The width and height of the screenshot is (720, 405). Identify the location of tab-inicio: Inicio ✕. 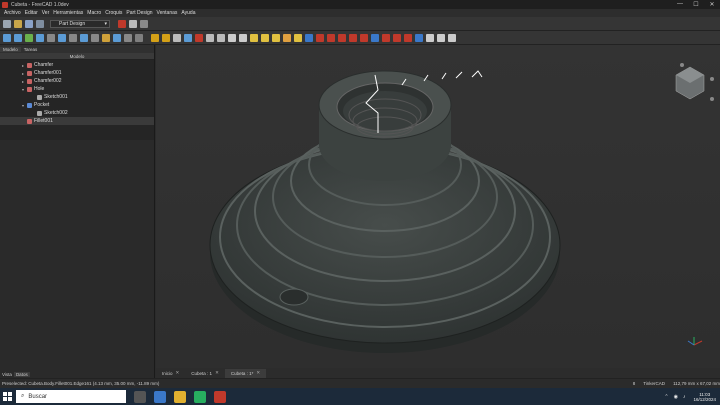
(170, 373).